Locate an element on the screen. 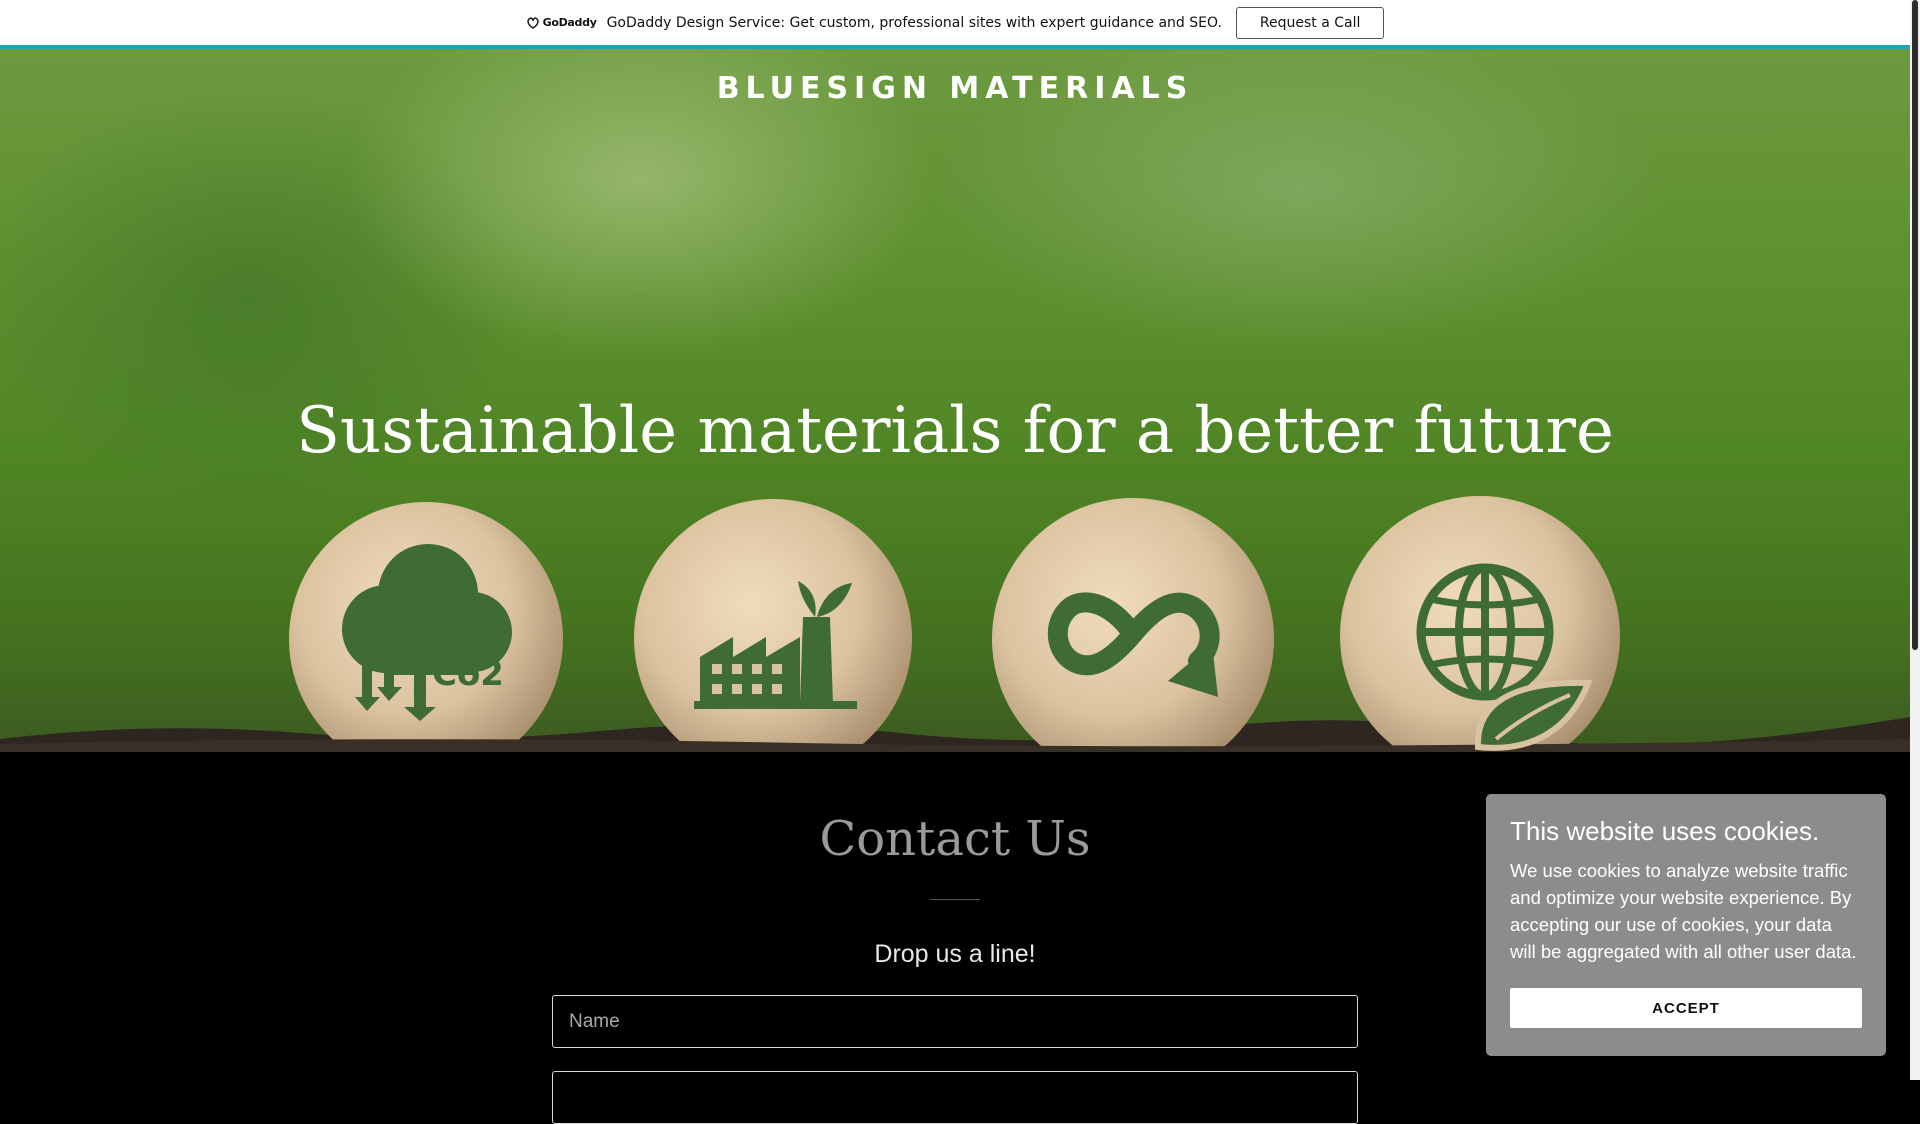  godaddy-logo-text: GoDaddy is located at coordinates (569, 22).